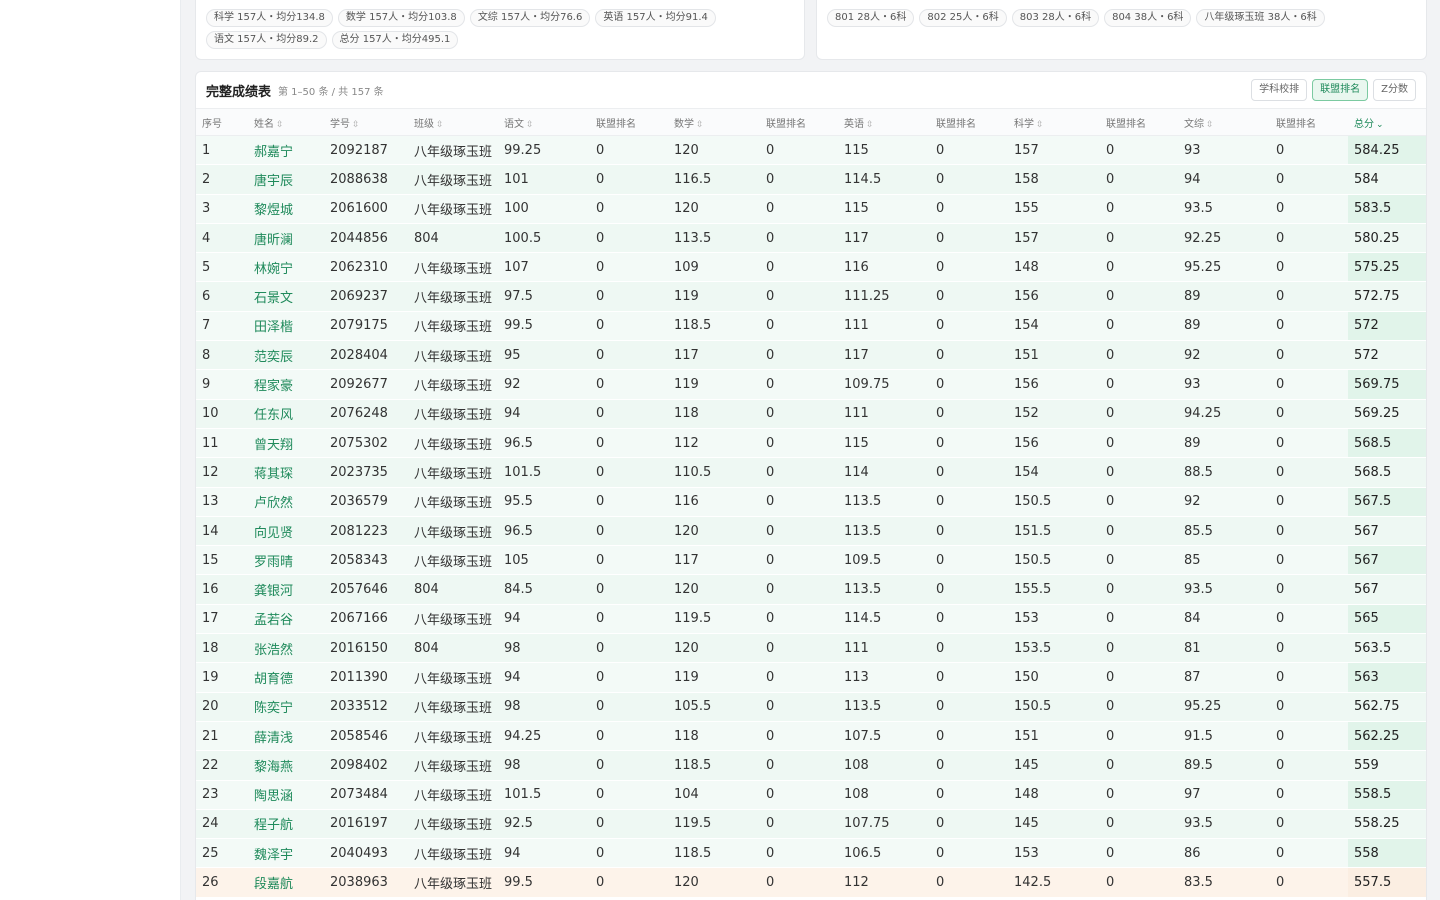  I want to click on table-cell: 2040493, so click(366, 853).